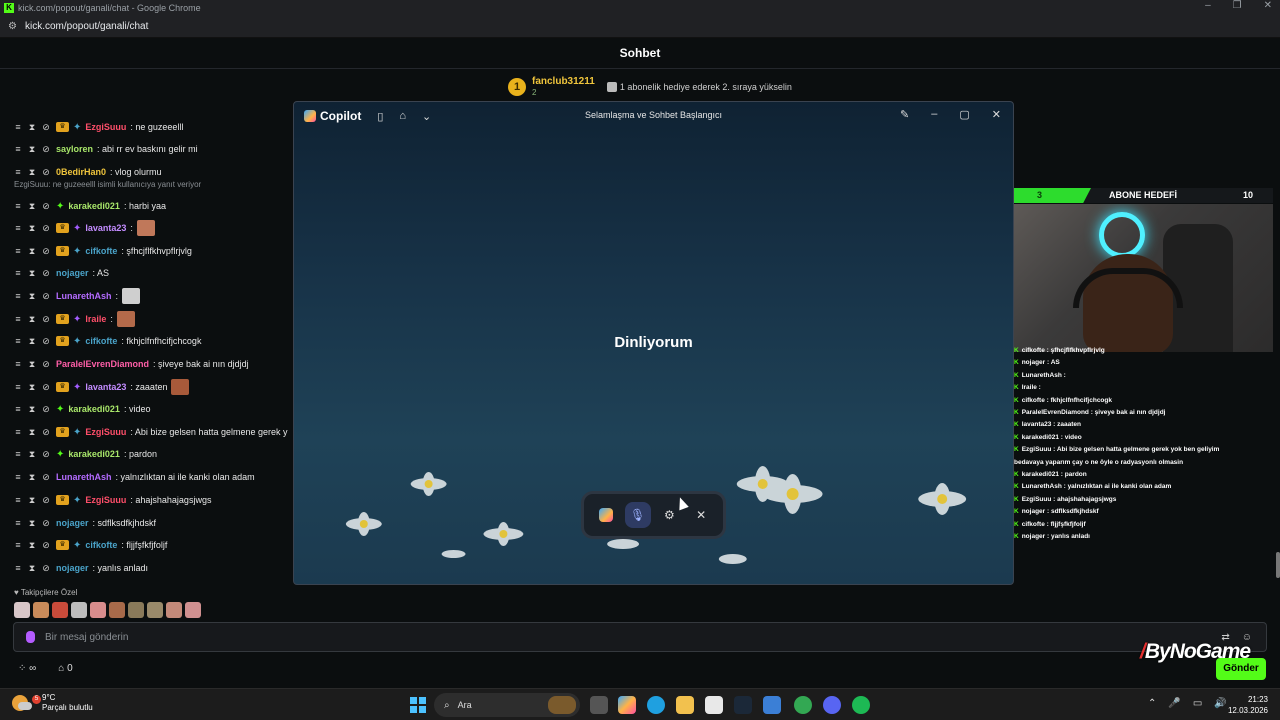 This screenshot has width=1280, height=720. Describe the element at coordinates (65, 668) in the screenshot. I see `trash-icon: ⌂ 0` at that location.